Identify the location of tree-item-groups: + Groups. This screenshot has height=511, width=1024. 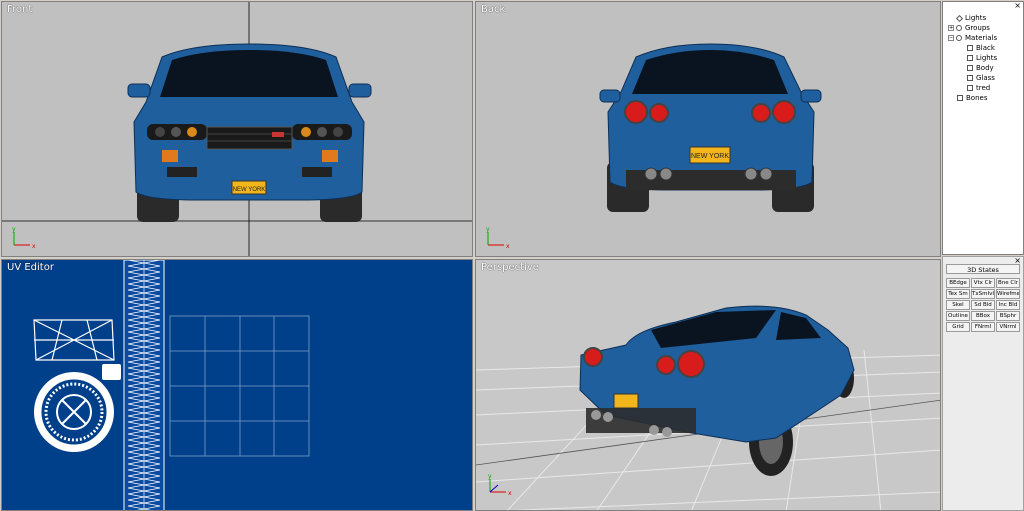
(969, 28).